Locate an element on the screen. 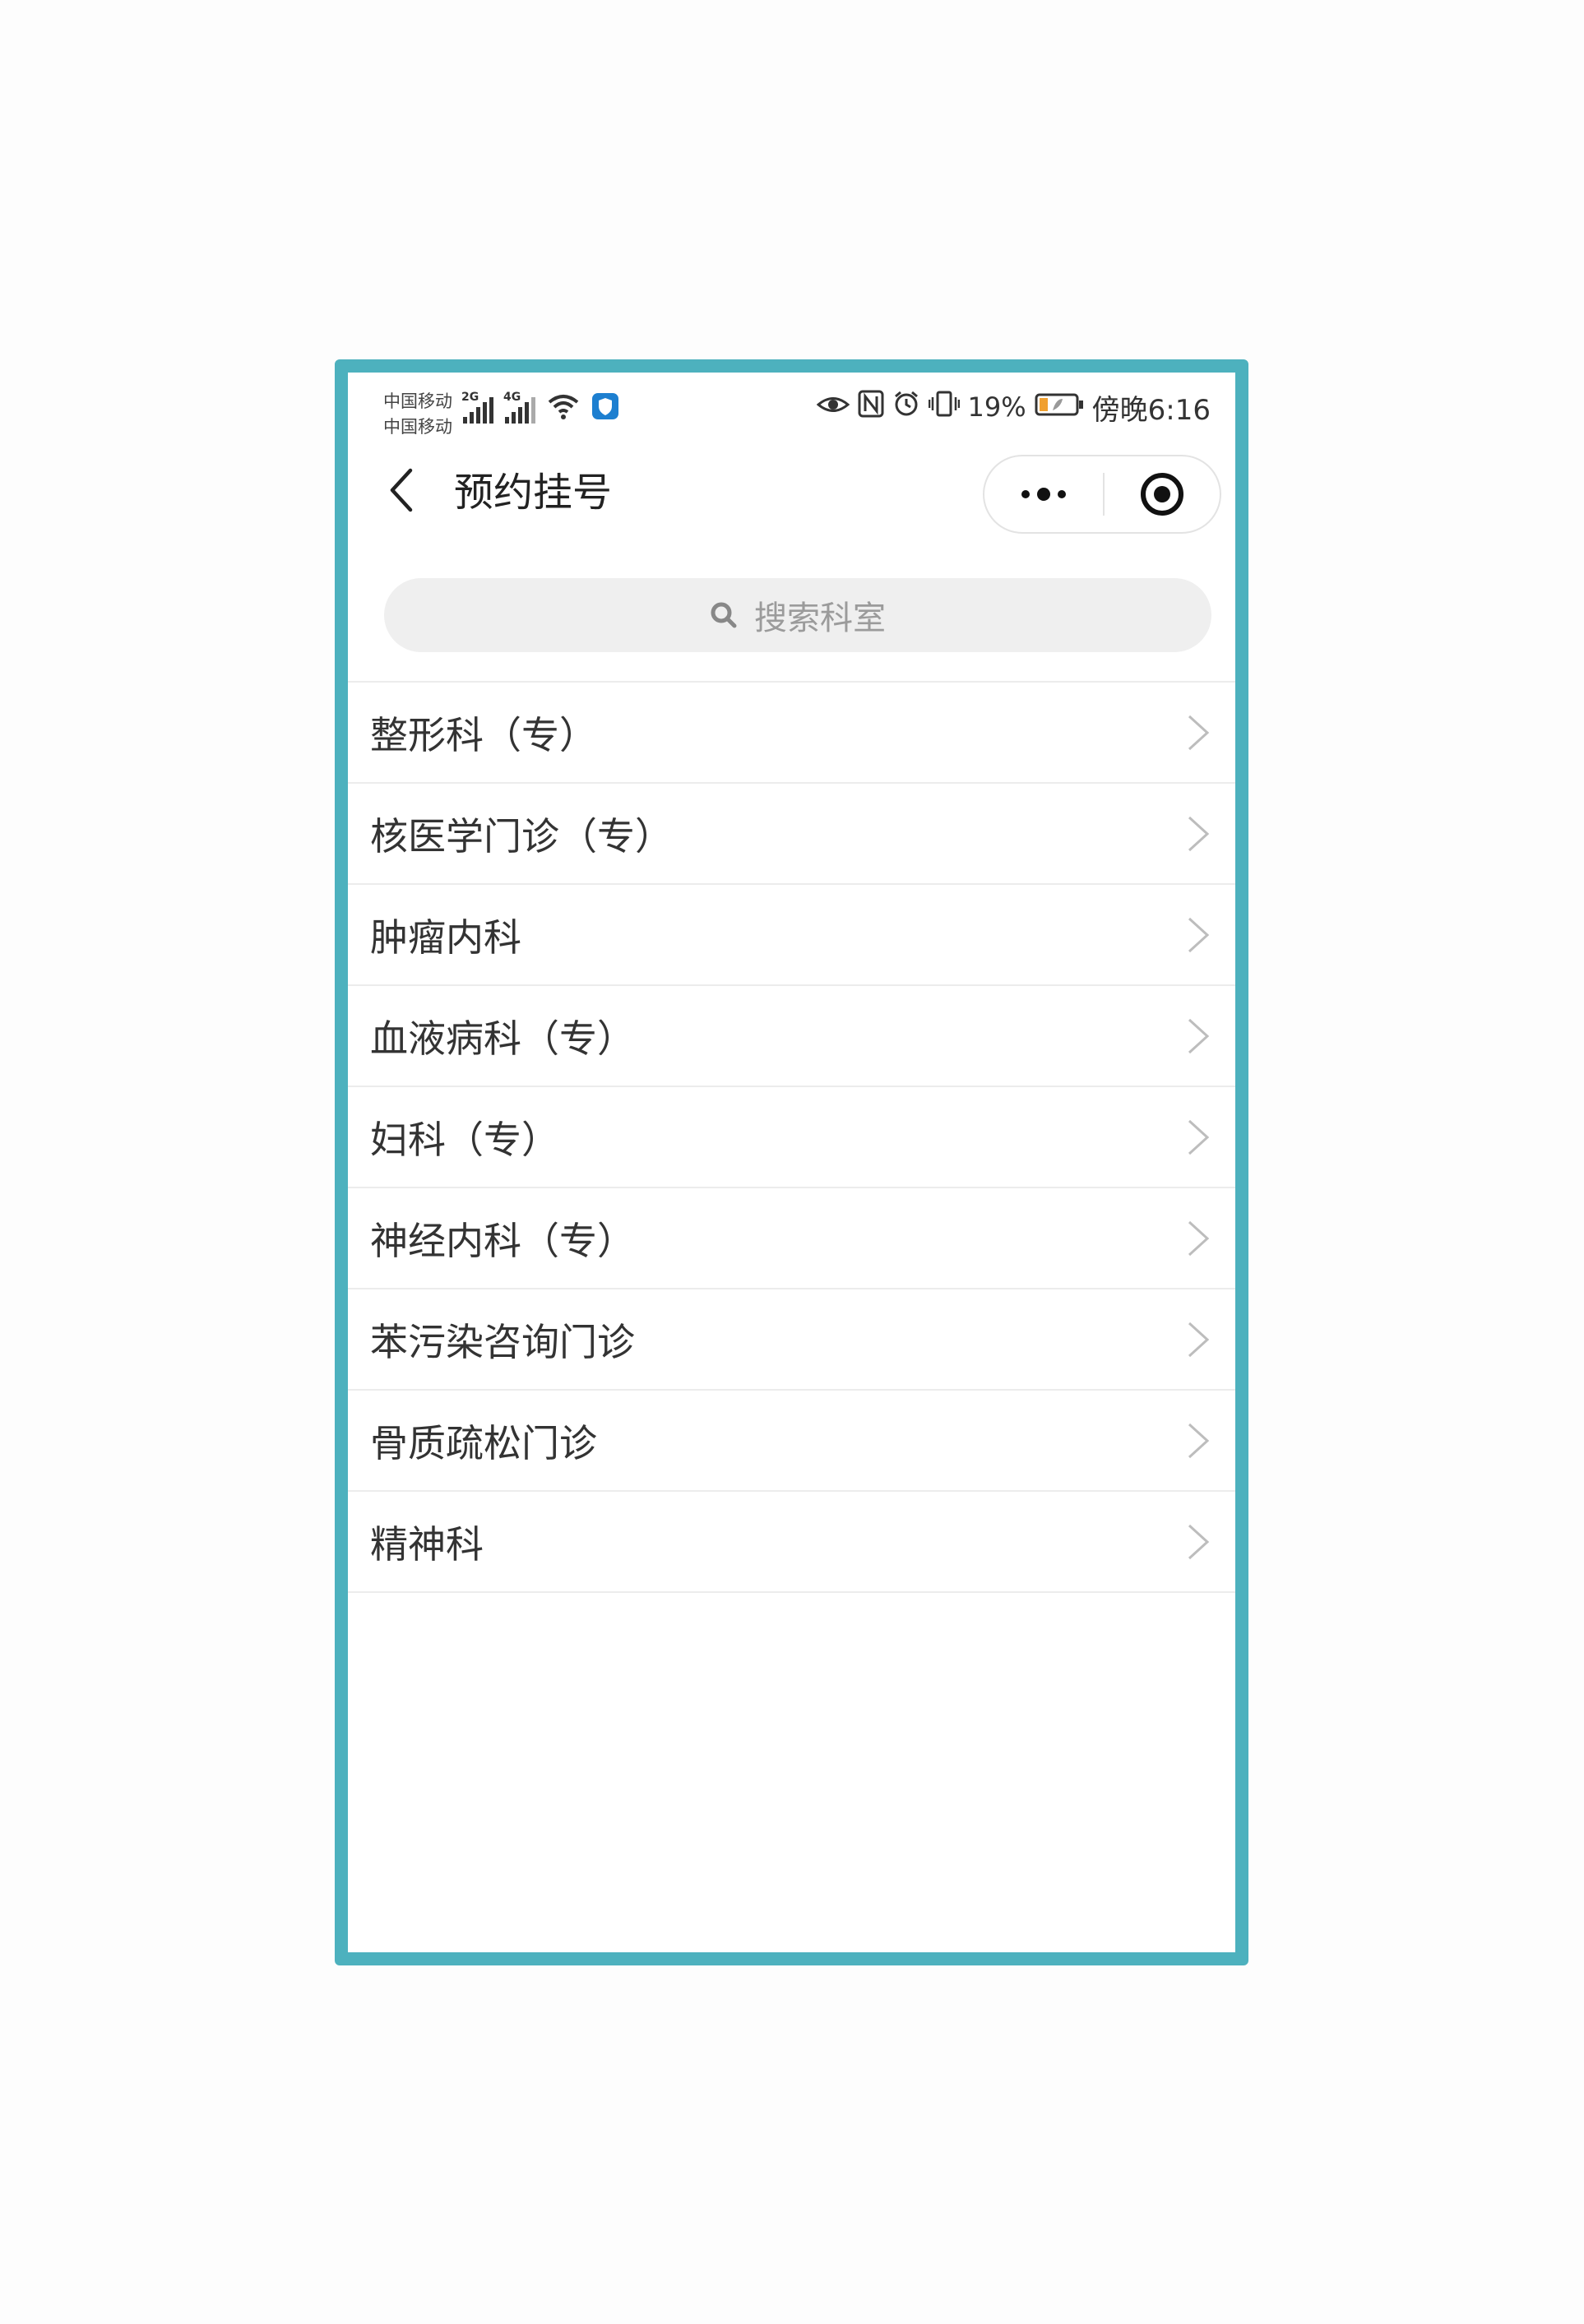 Image resolution: width=1584 pixels, height=2324 pixels. back-button is located at coordinates (401, 490).